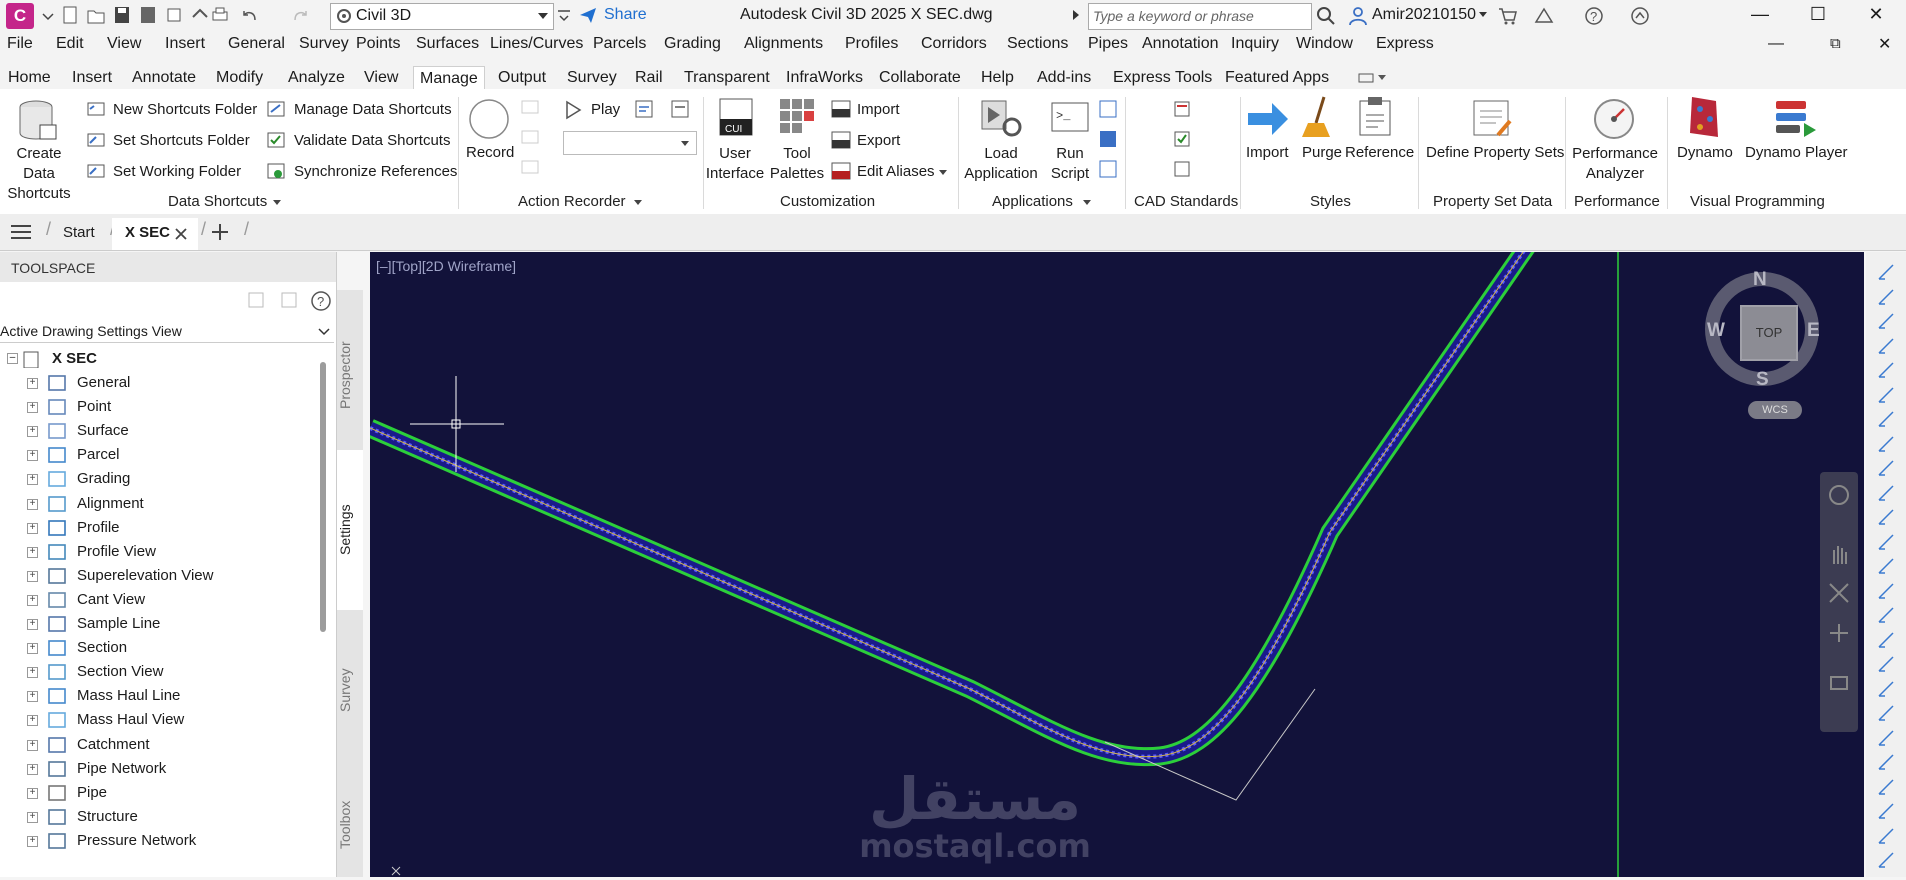 This screenshot has width=1906, height=880. Describe the element at coordinates (1373, 78) in the screenshot. I see `ribbon-minimize-icon` at that location.